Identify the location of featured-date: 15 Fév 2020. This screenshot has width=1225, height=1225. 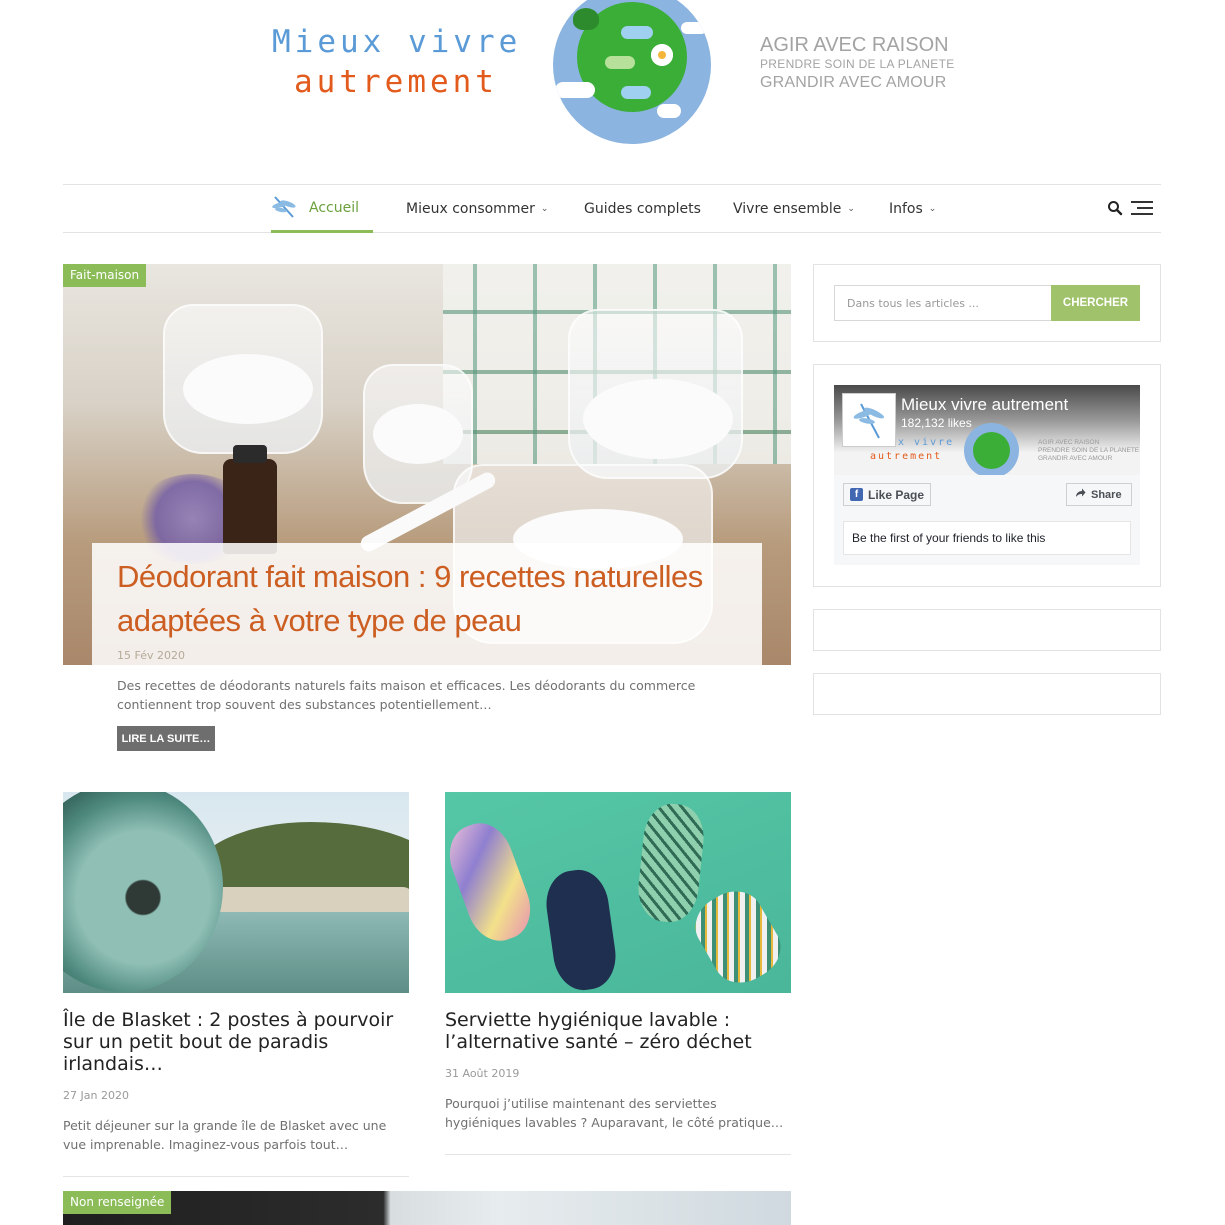
(151, 655).